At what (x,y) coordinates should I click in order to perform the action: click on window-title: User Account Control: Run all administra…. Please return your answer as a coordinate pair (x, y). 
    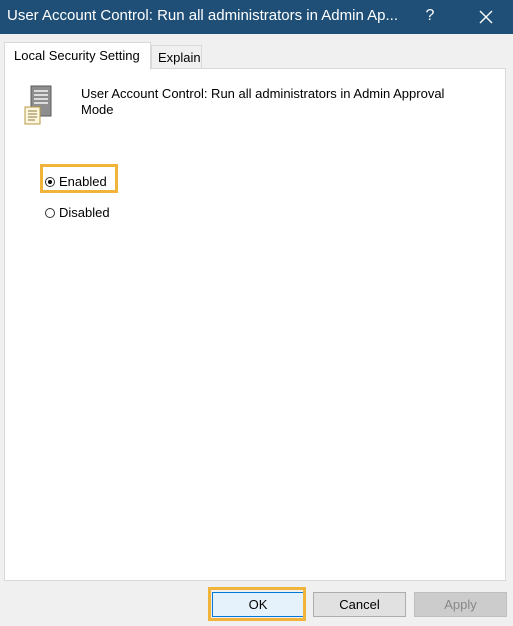
    Looking at the image, I should click on (203, 15).